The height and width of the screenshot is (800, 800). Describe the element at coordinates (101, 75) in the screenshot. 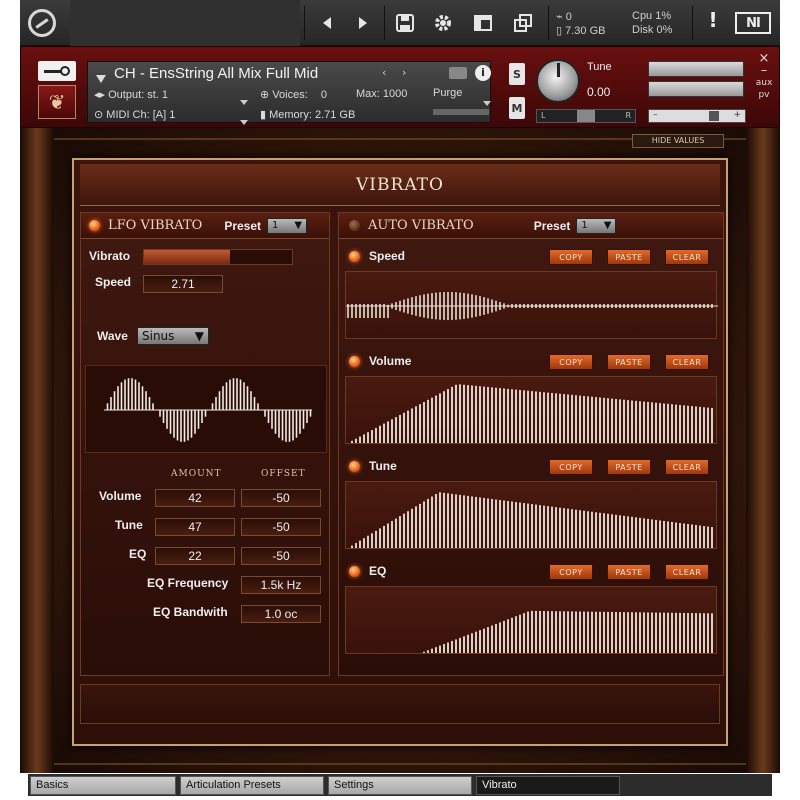

I see `collapse-arrow-icon` at that location.